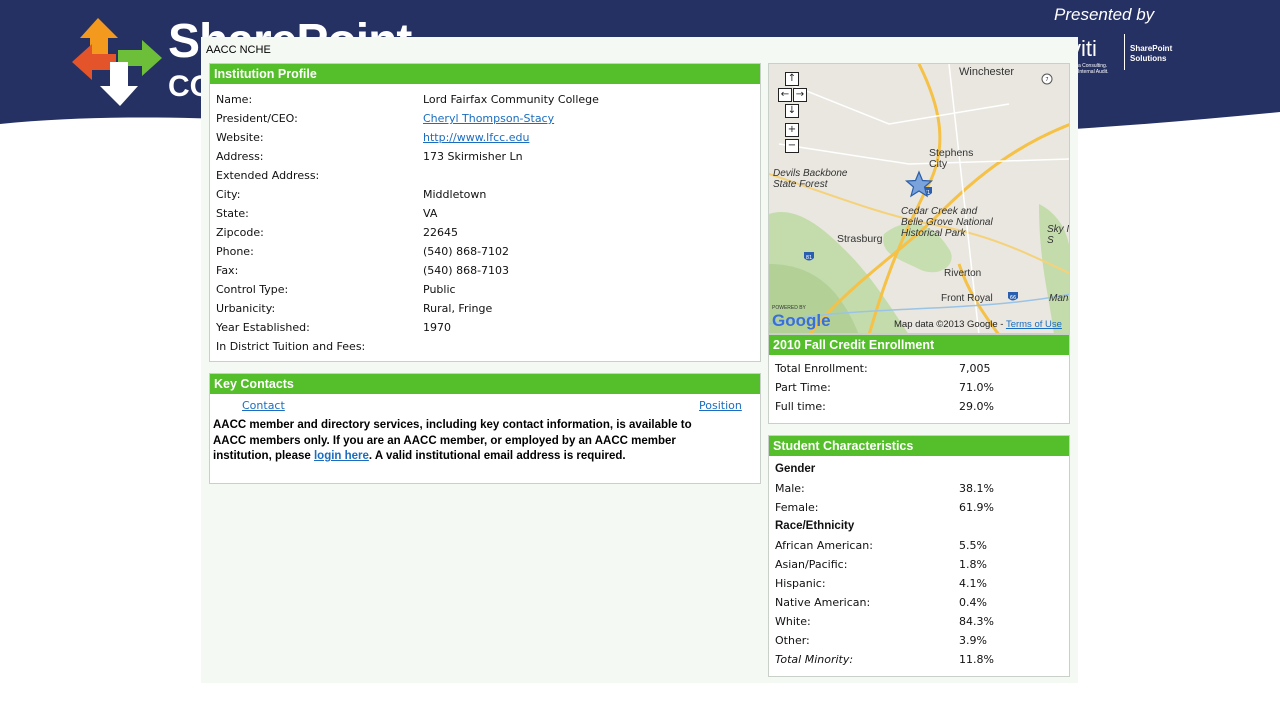 This screenshot has width=1280, height=720. What do you see at coordinates (951, 158) in the screenshot?
I see `map-label-stephens-city: Stephens City` at bounding box center [951, 158].